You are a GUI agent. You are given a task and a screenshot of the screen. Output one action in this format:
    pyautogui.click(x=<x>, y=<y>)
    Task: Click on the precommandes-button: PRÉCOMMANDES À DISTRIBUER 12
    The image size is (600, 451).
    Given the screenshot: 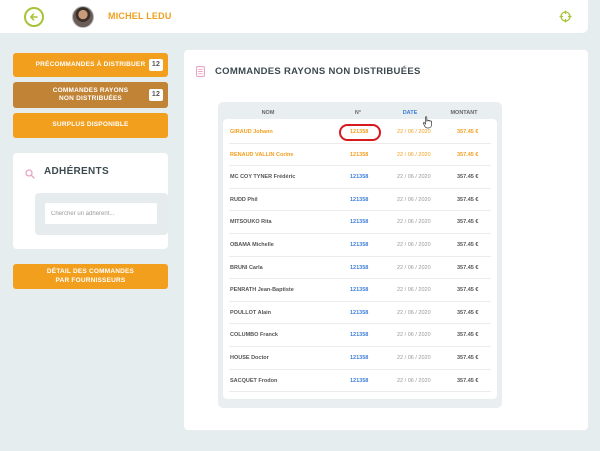 What is the action you would take?
    pyautogui.click(x=90, y=65)
    